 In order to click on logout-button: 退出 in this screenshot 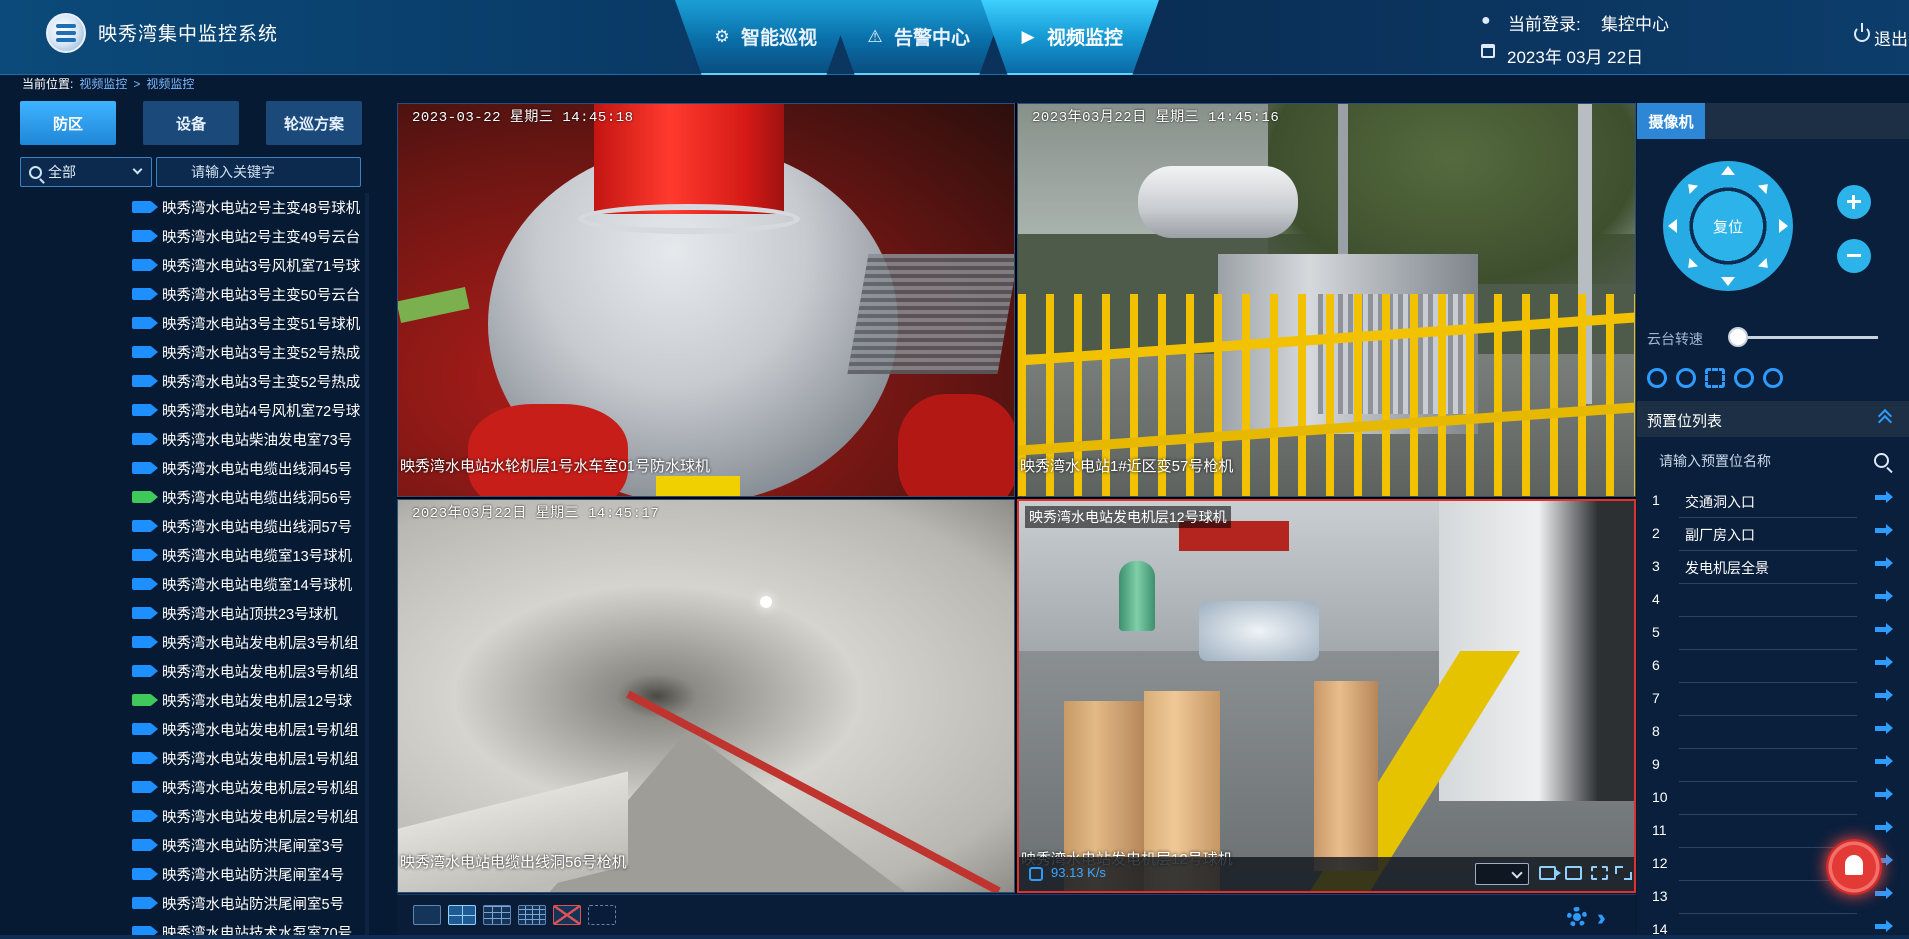, I will do `click(1891, 37)`.